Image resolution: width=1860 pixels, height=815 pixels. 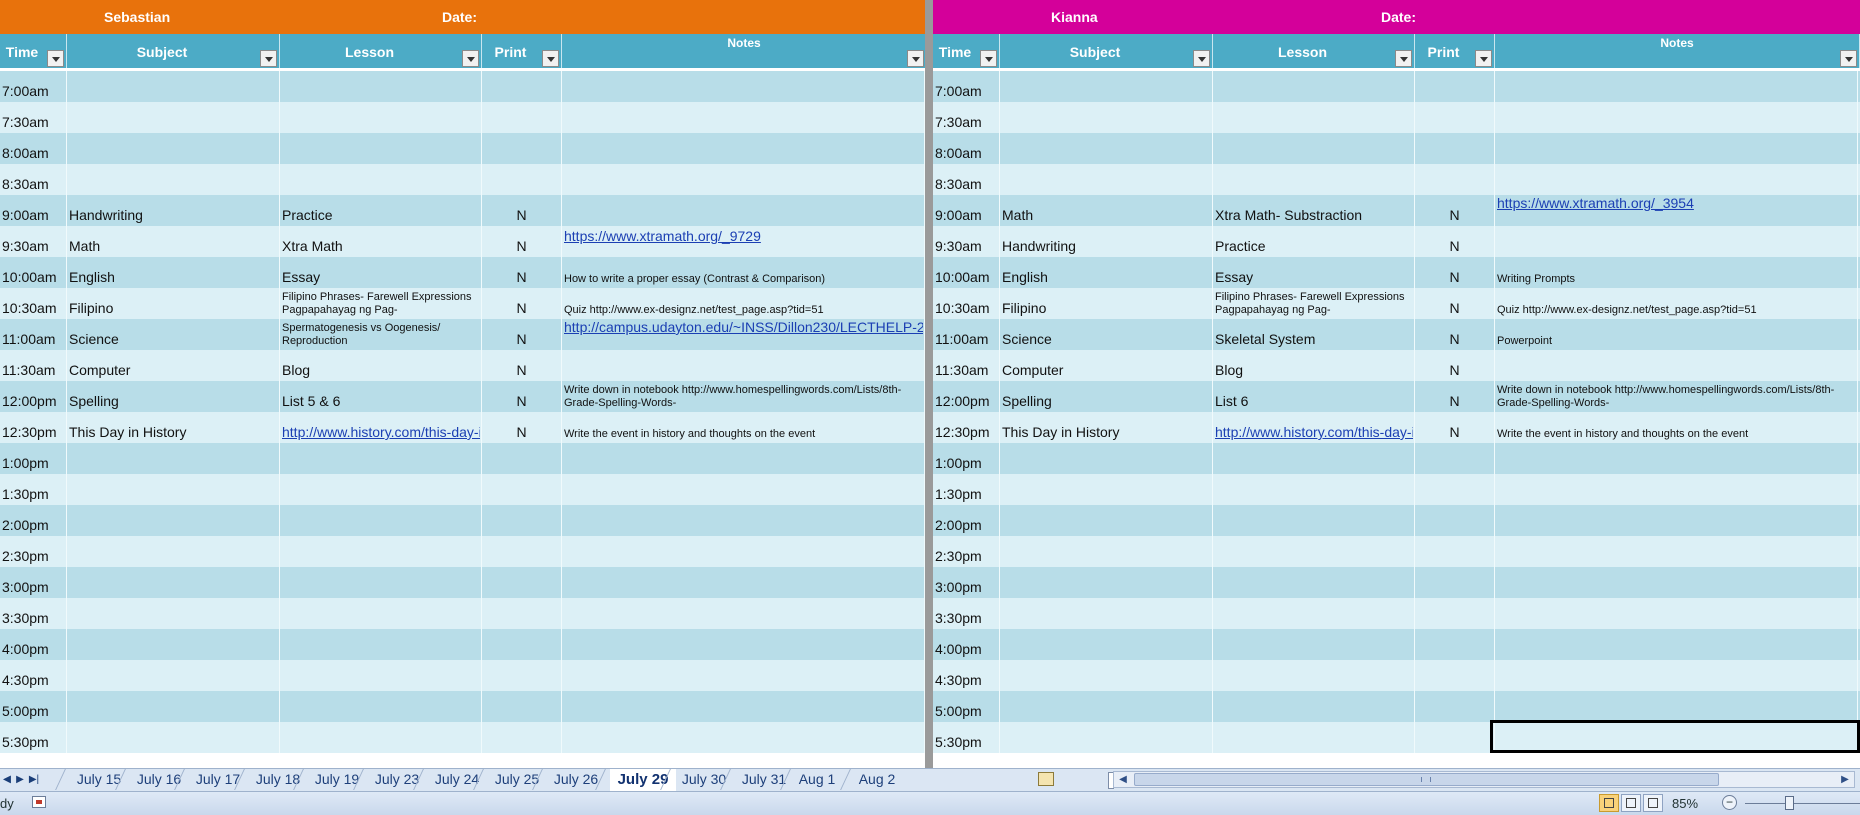 I want to click on cell-subject: English, so click(x=1106, y=272).